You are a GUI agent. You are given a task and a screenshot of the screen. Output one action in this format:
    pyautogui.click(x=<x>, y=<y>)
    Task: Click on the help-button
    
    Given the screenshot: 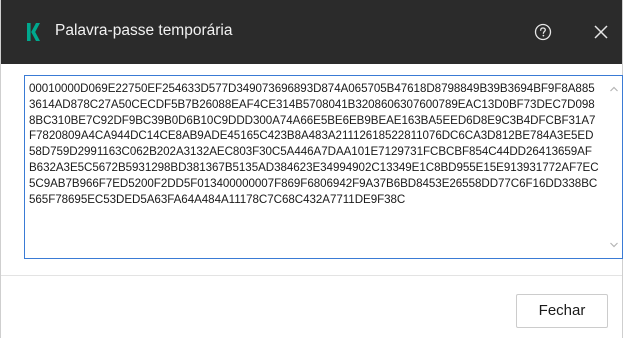 What is the action you would take?
    pyautogui.click(x=543, y=32)
    